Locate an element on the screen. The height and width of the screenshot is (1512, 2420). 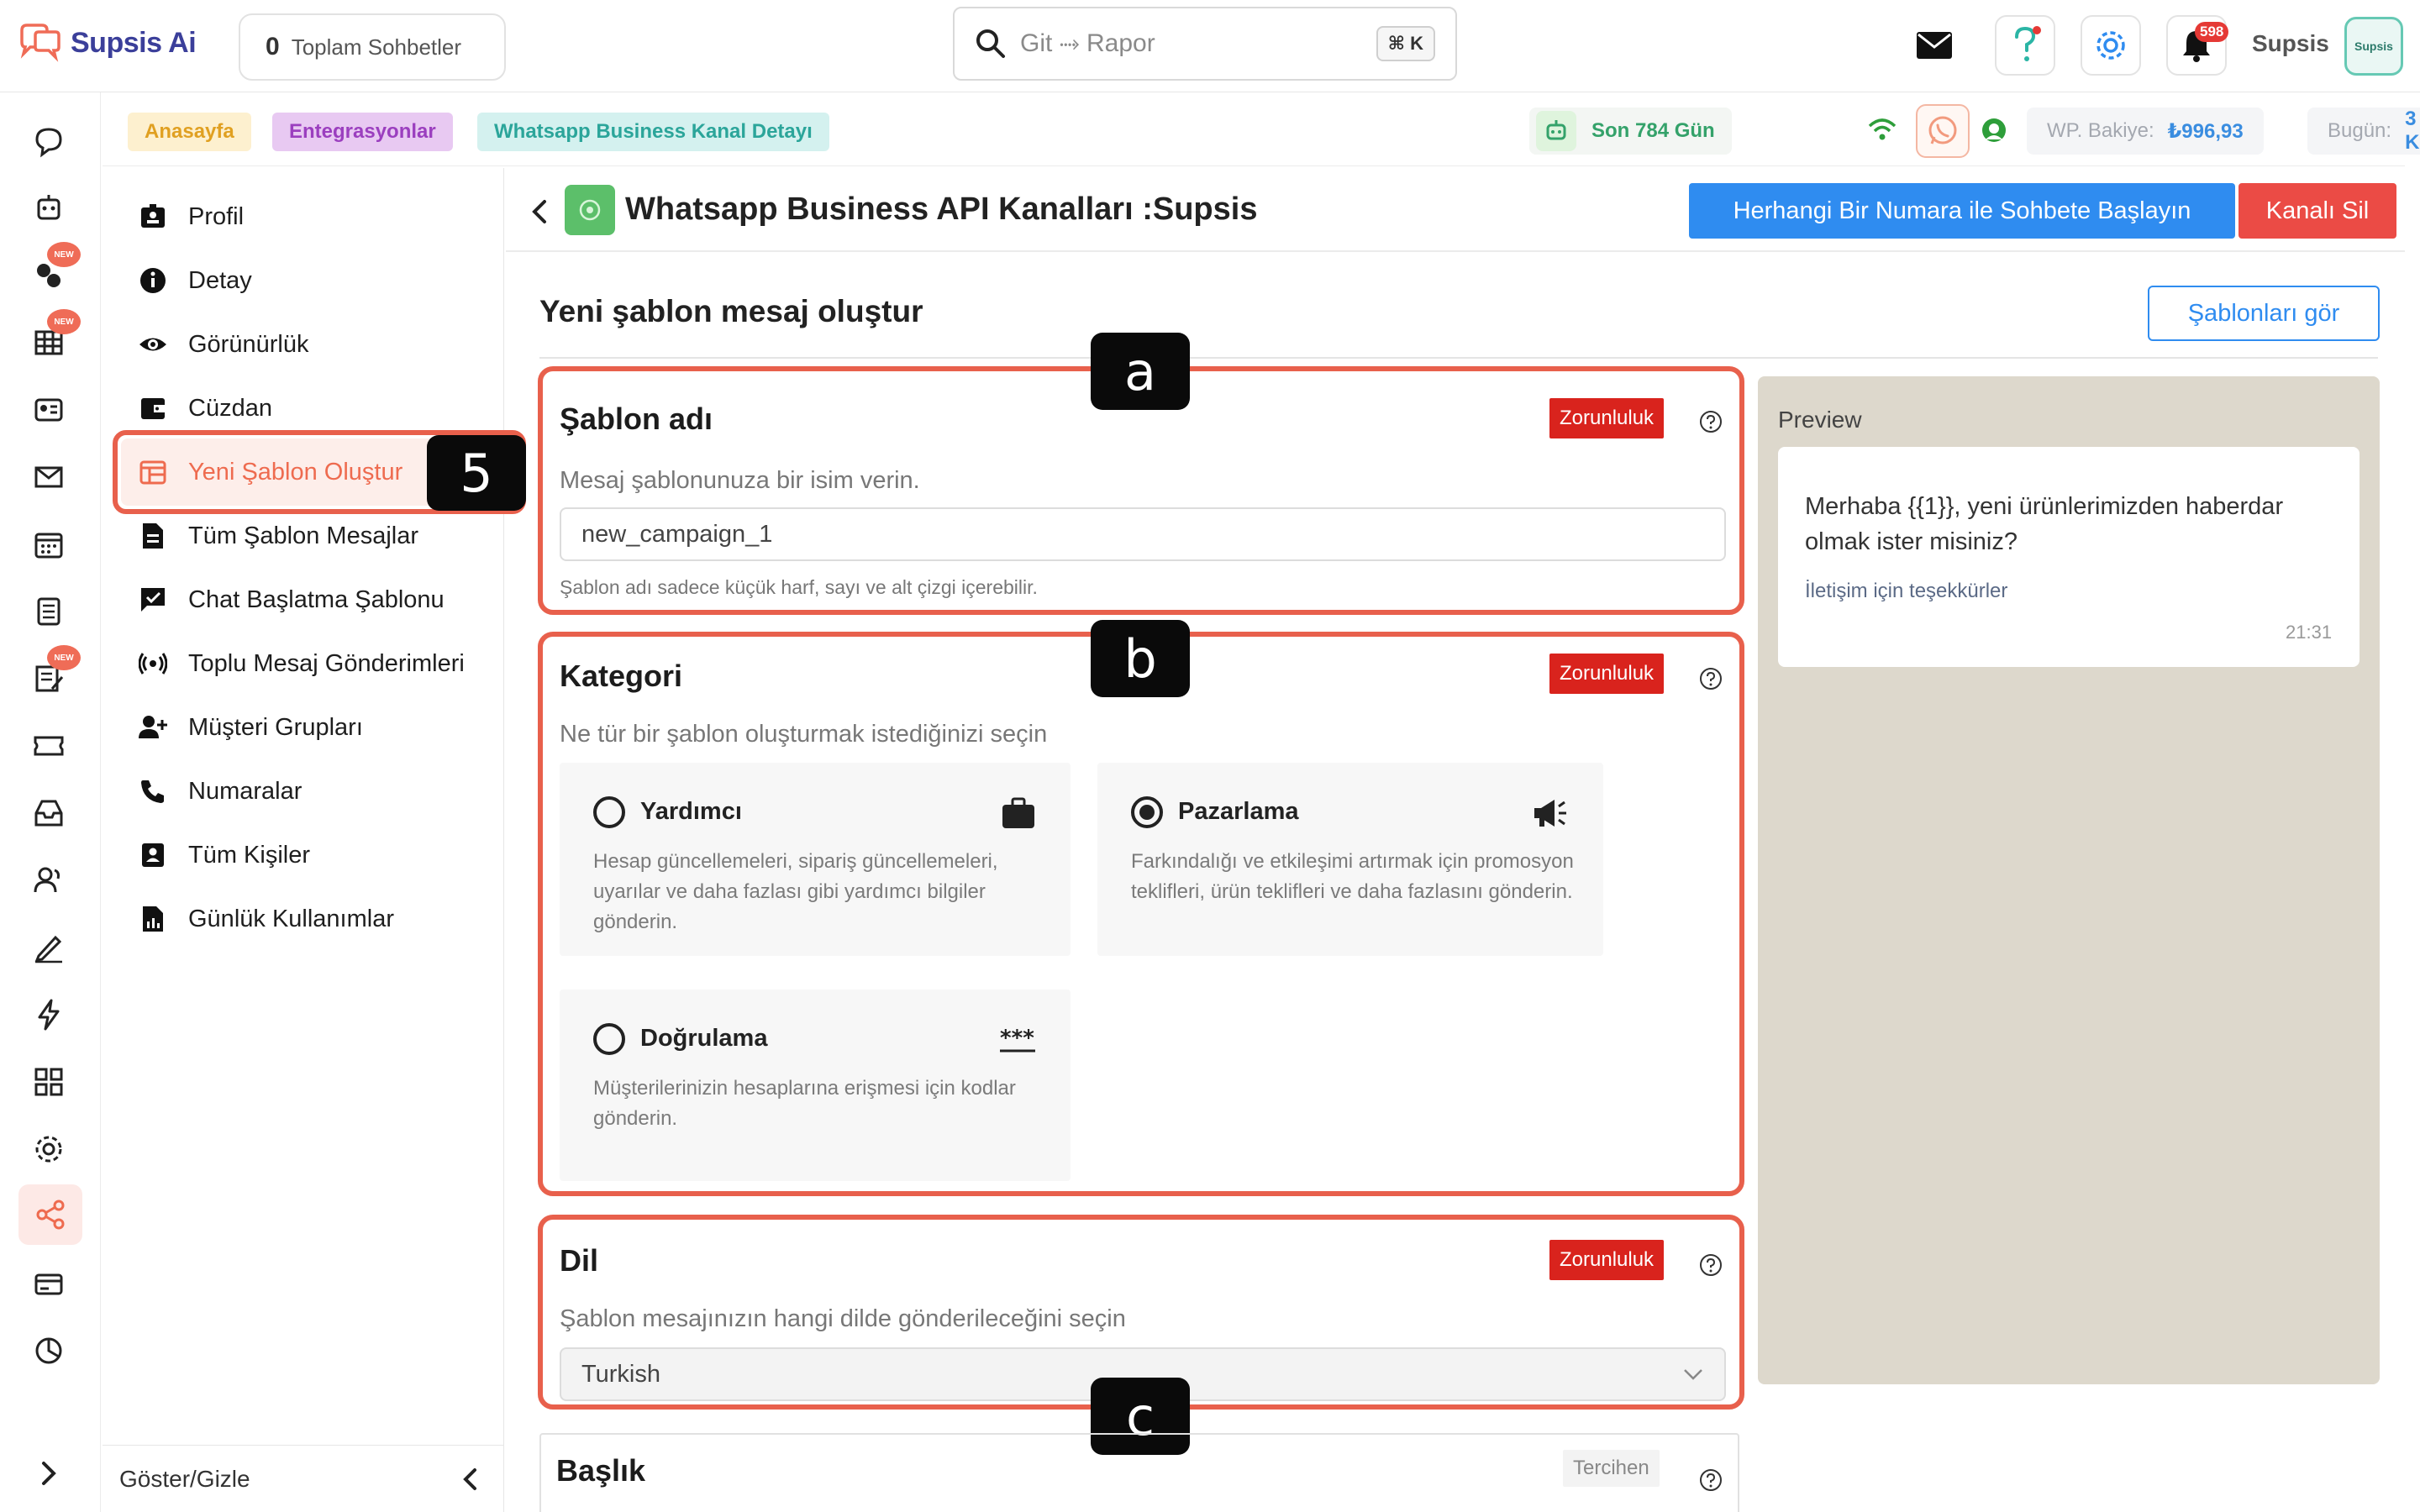
delete-channel-button: Kanalı Sil is located at coordinates (2317, 211).